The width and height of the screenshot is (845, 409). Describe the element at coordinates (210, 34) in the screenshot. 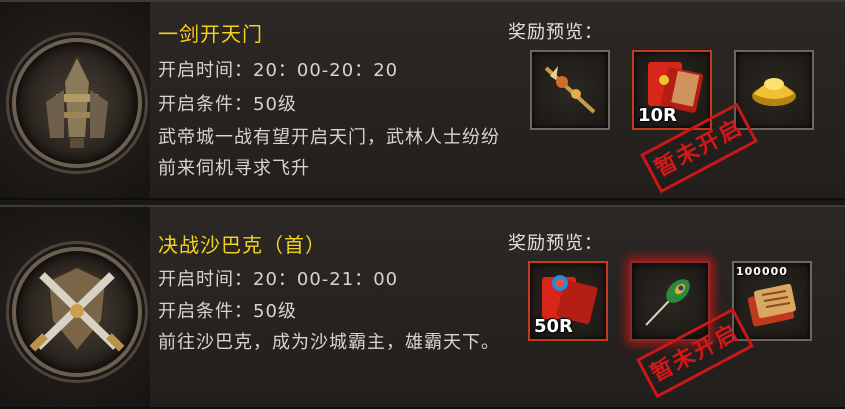

I see `event-title: 一剑开天门` at that location.